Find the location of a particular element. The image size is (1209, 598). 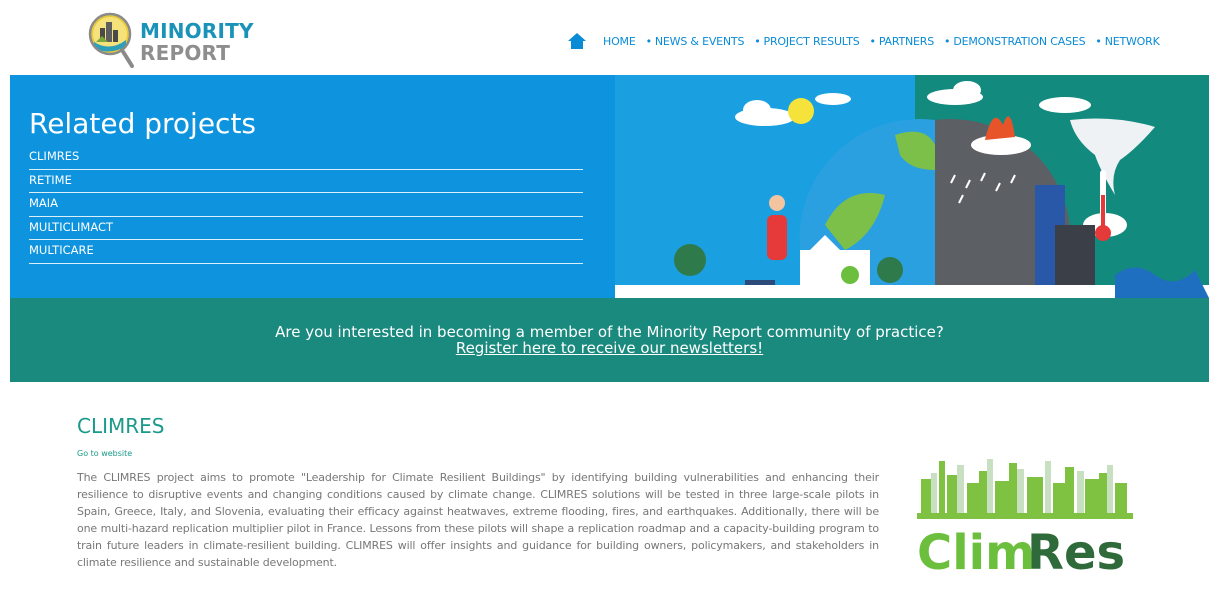

project-link-maia: MAIA is located at coordinates (306, 205).